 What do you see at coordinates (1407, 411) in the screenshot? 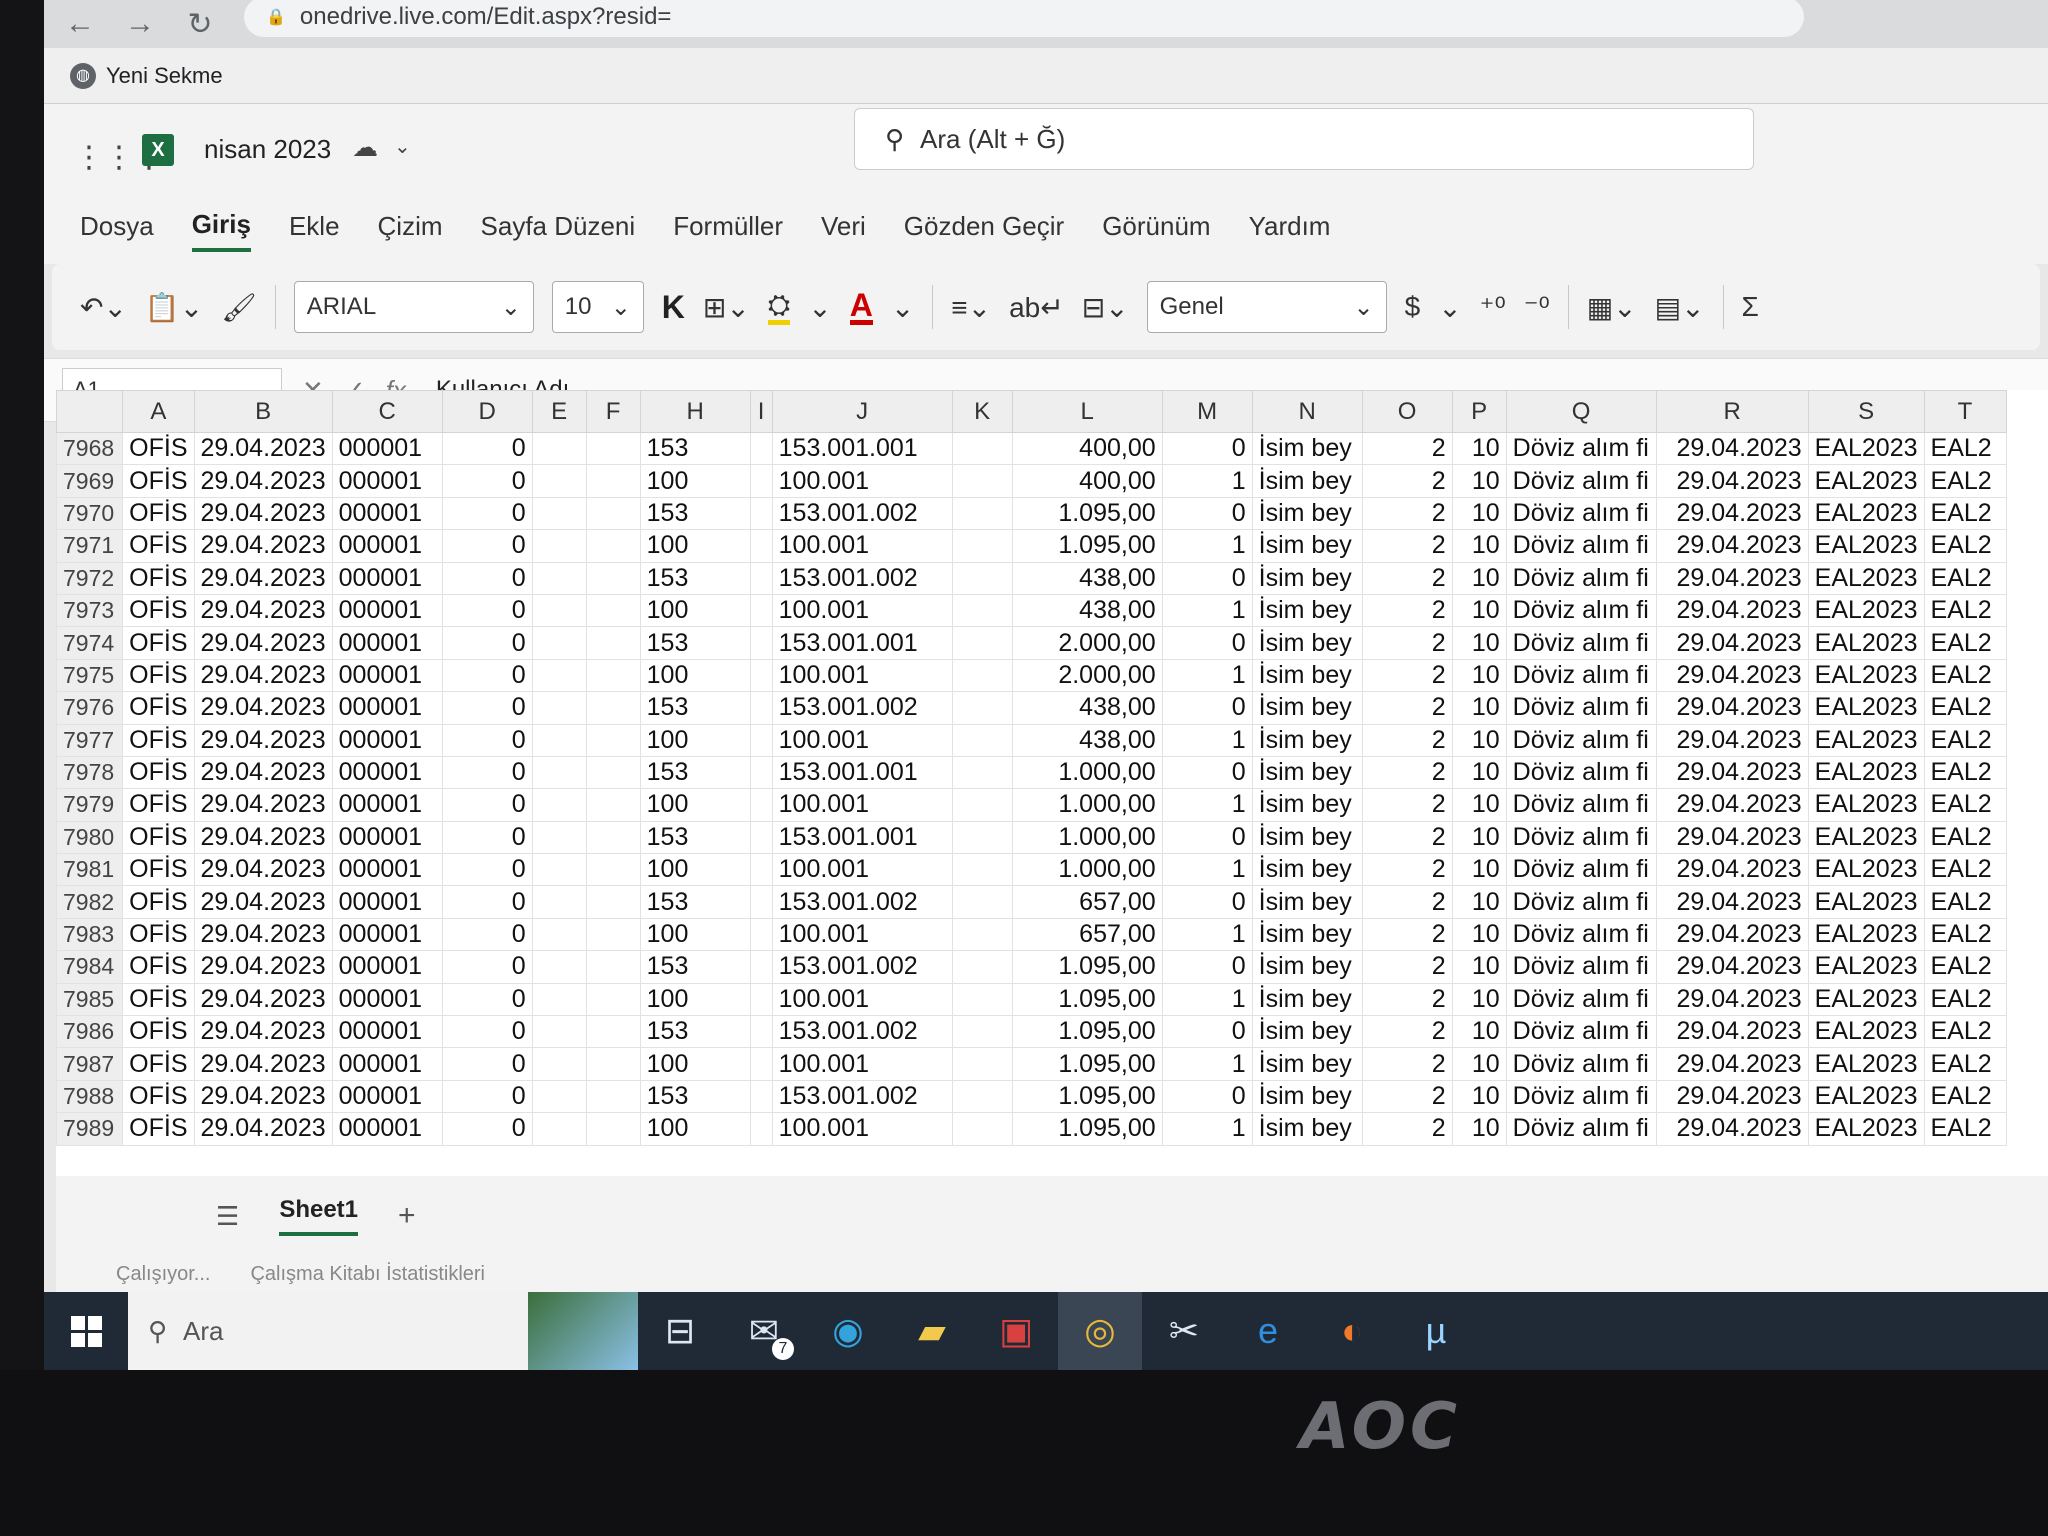
I see `column-header: O` at bounding box center [1407, 411].